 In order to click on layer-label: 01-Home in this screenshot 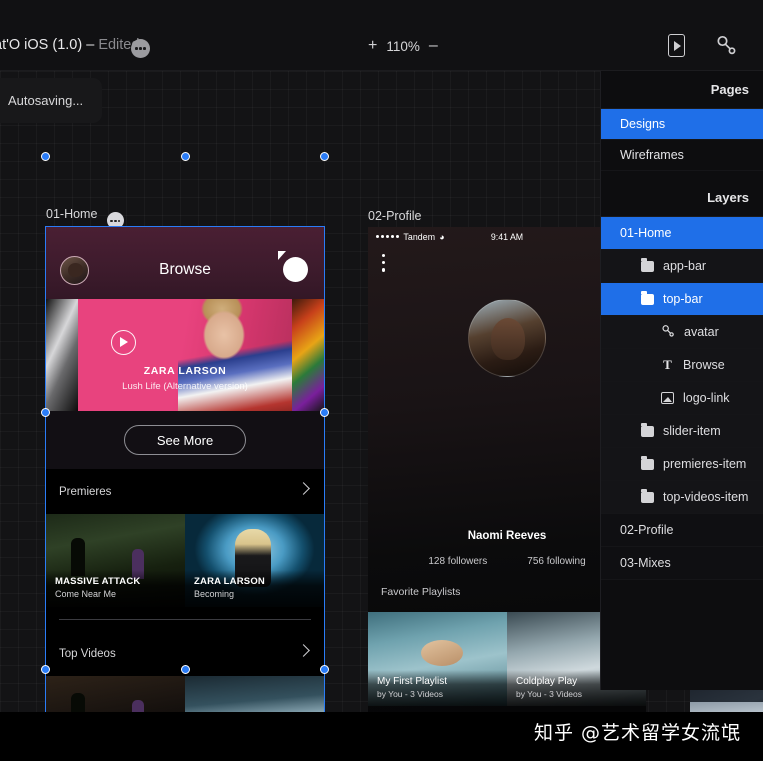, I will do `click(646, 233)`.